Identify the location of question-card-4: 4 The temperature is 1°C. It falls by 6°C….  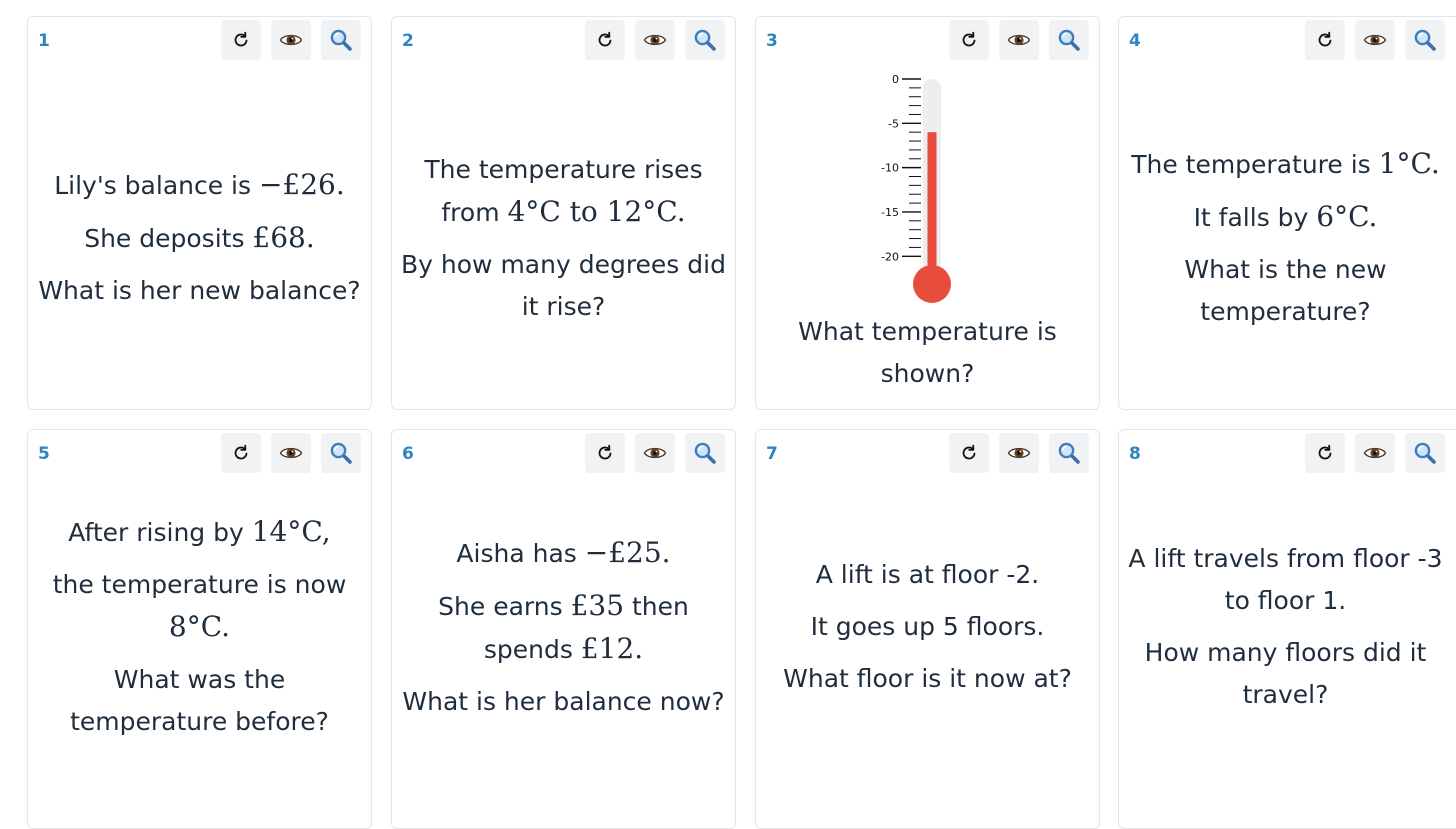
(1287, 213).